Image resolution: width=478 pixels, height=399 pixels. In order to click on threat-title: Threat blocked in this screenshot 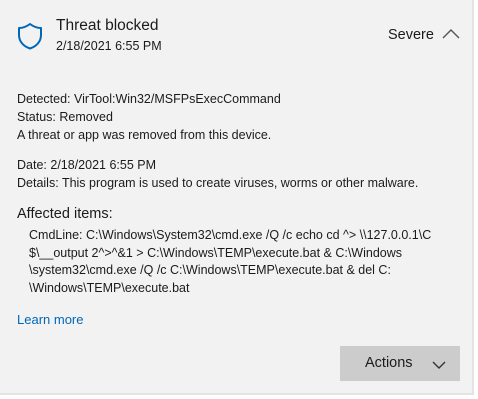, I will do `click(107, 25)`.